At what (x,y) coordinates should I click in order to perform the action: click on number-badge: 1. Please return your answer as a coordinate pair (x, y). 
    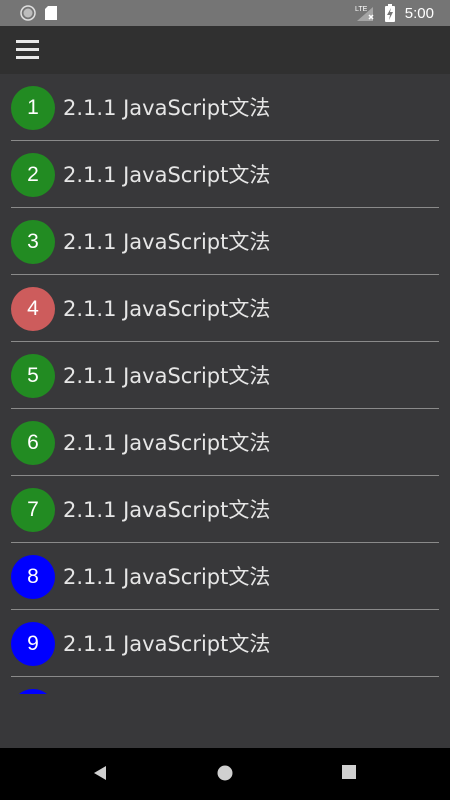
    Looking at the image, I should click on (33, 108).